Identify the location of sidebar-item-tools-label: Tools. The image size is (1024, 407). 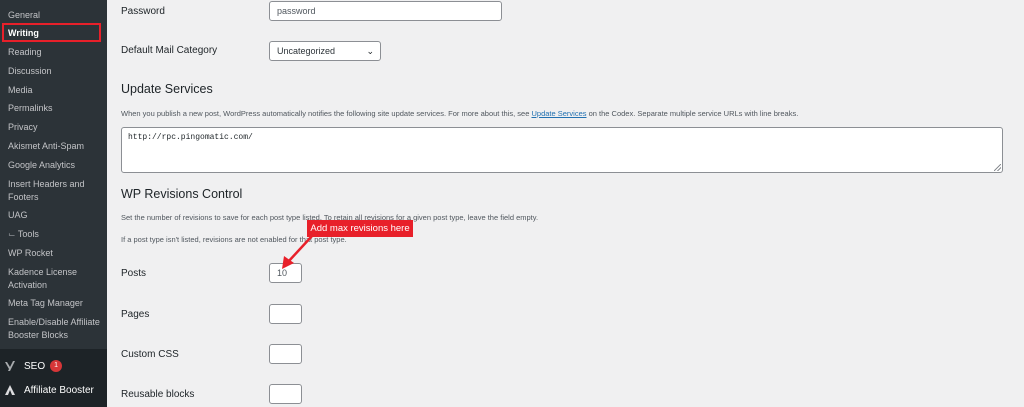
(28, 234).